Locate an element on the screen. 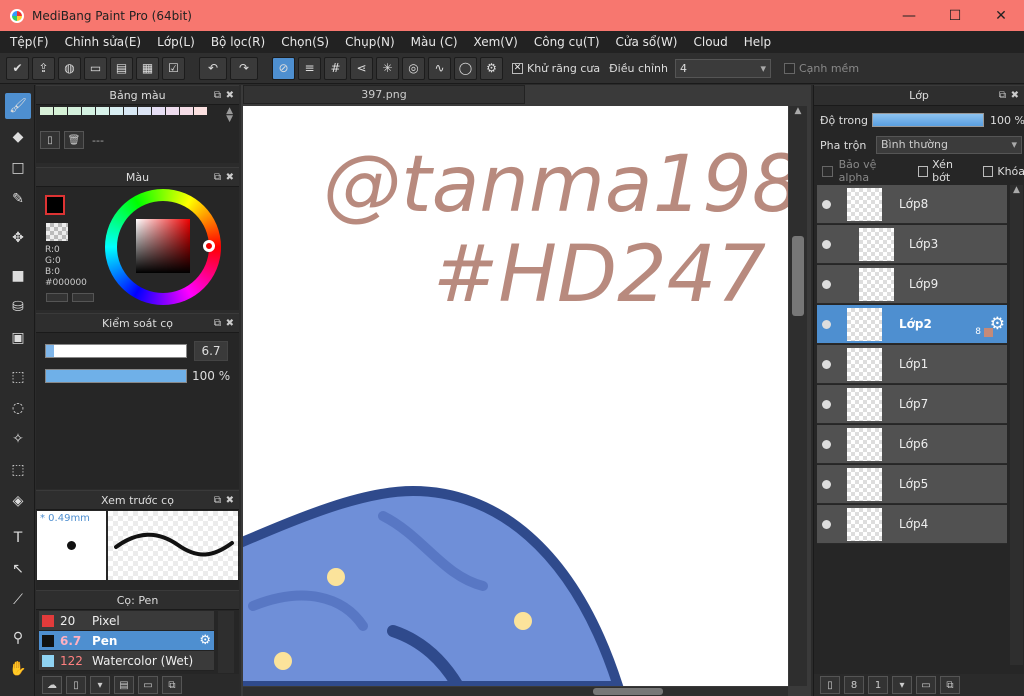 The height and width of the screenshot is (696, 1024). transparent-swatch is located at coordinates (57, 232).